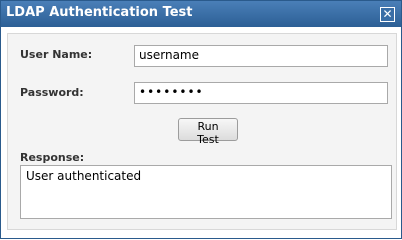 The image size is (402, 240). Describe the element at coordinates (208, 132) in the screenshot. I see `run-test-button: Run Test` at that location.